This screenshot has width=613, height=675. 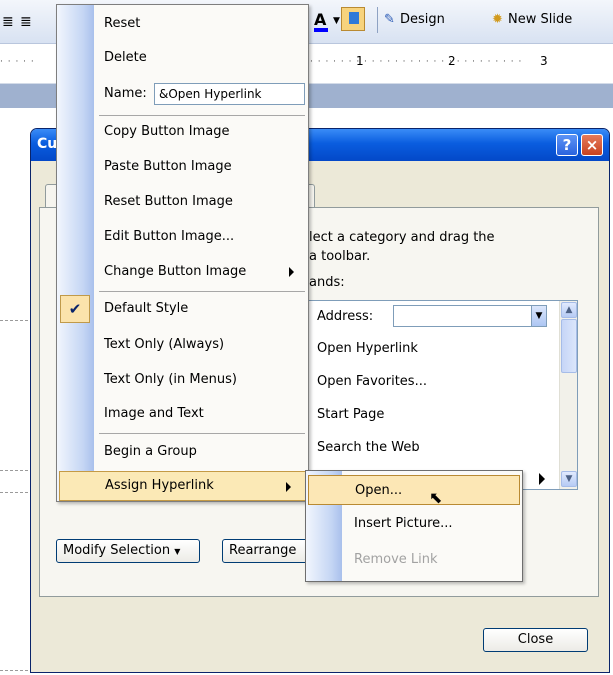 What do you see at coordinates (569, 346) in the screenshot?
I see `scrollbar-thumb` at bounding box center [569, 346].